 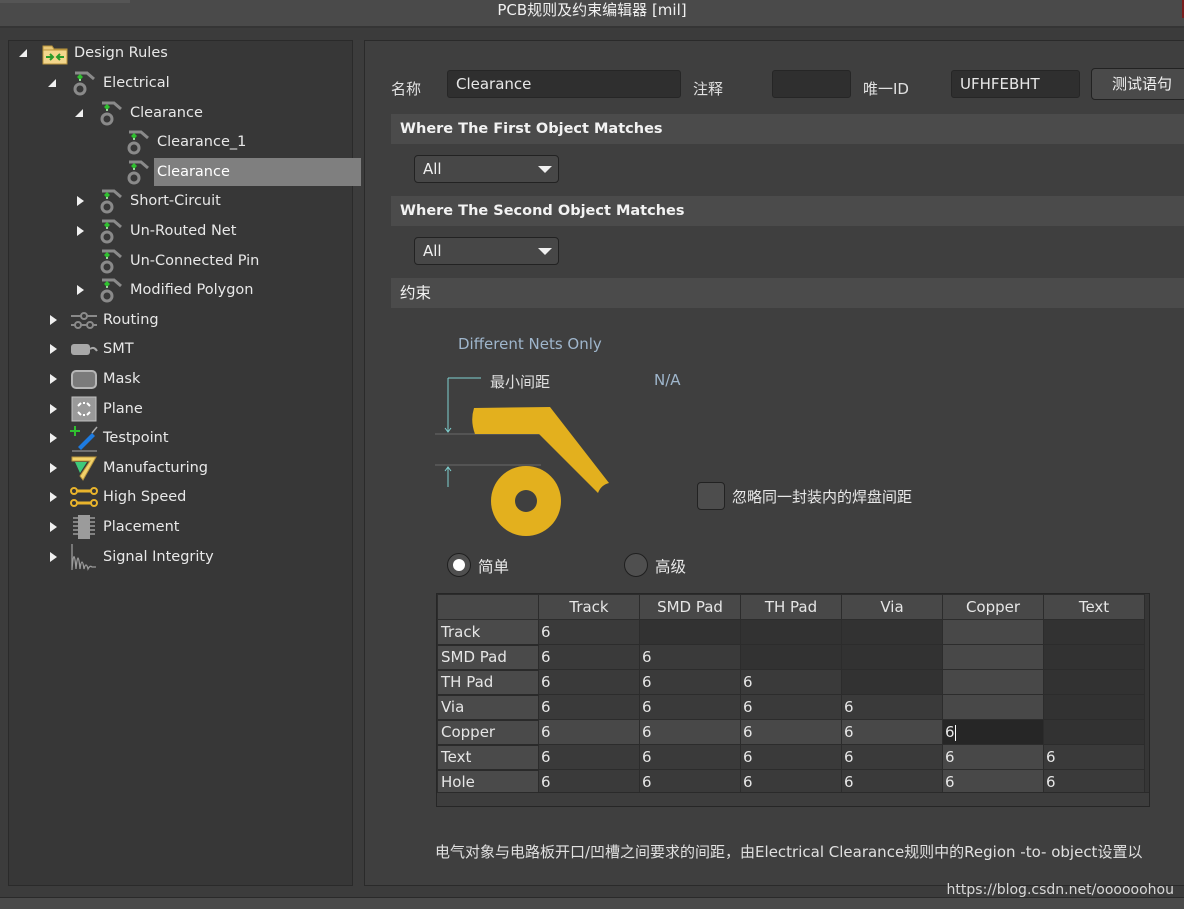 What do you see at coordinates (636, 565) in the screenshot?
I see `advanced-mode-radio` at bounding box center [636, 565].